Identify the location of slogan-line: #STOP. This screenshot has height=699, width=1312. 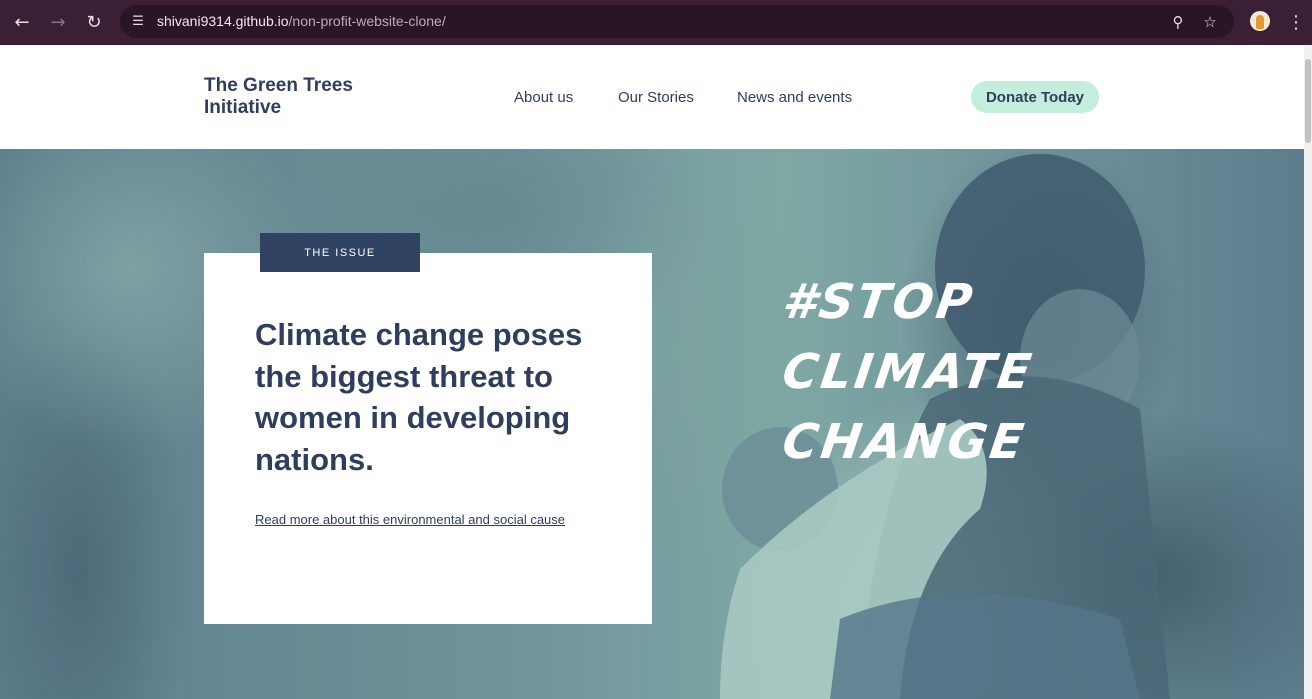
(879, 302).